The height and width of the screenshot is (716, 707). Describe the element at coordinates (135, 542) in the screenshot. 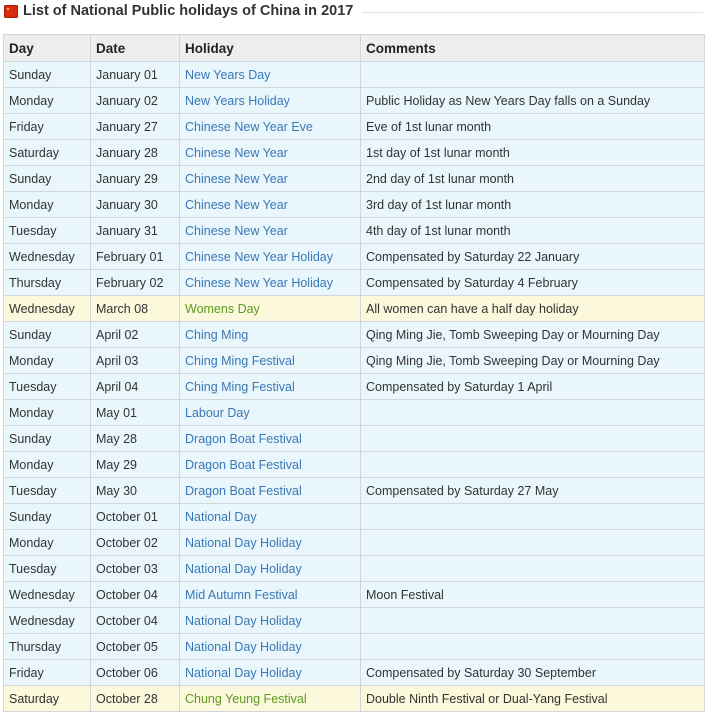

I see `cell-date: October 02` at that location.